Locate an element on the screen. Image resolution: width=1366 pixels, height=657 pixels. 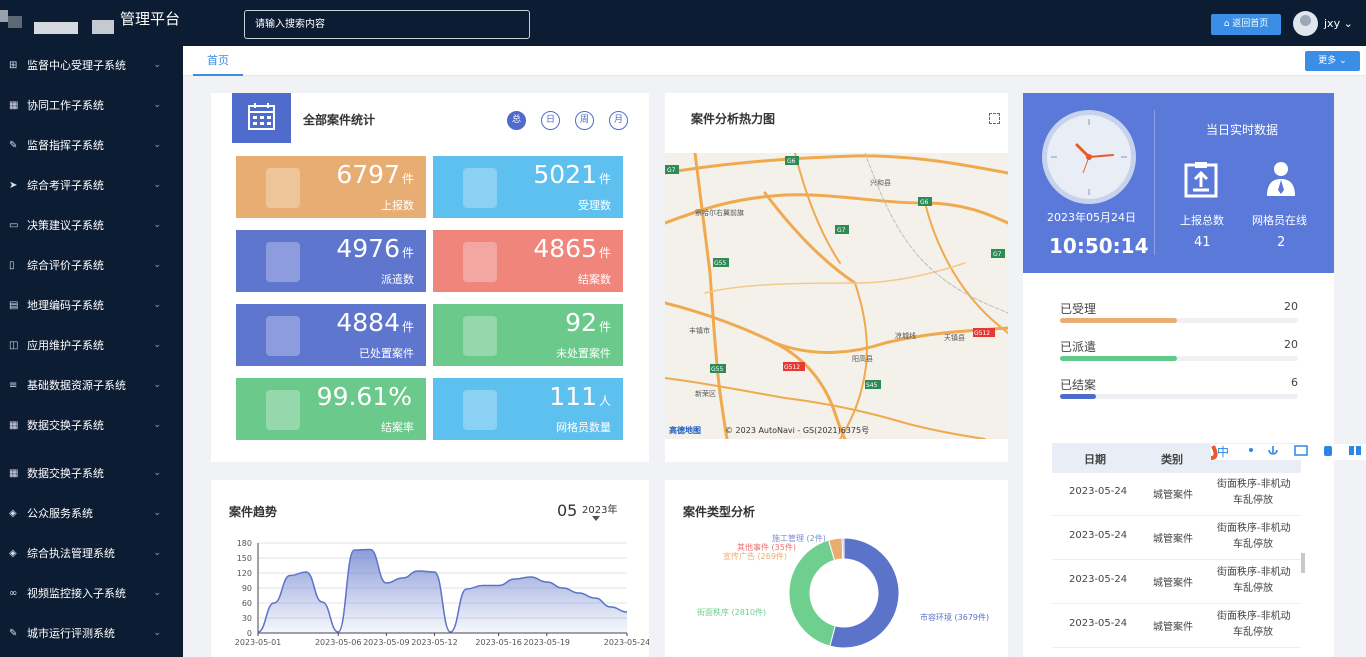
grid-online-label: 网格员在线 is located at coordinates (1279, 220).